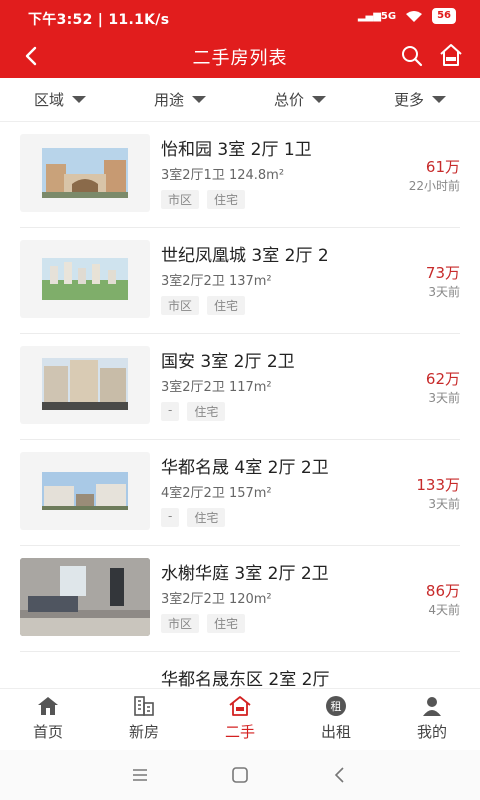 The image size is (480, 800). I want to click on filter-label: 更多, so click(408, 100).